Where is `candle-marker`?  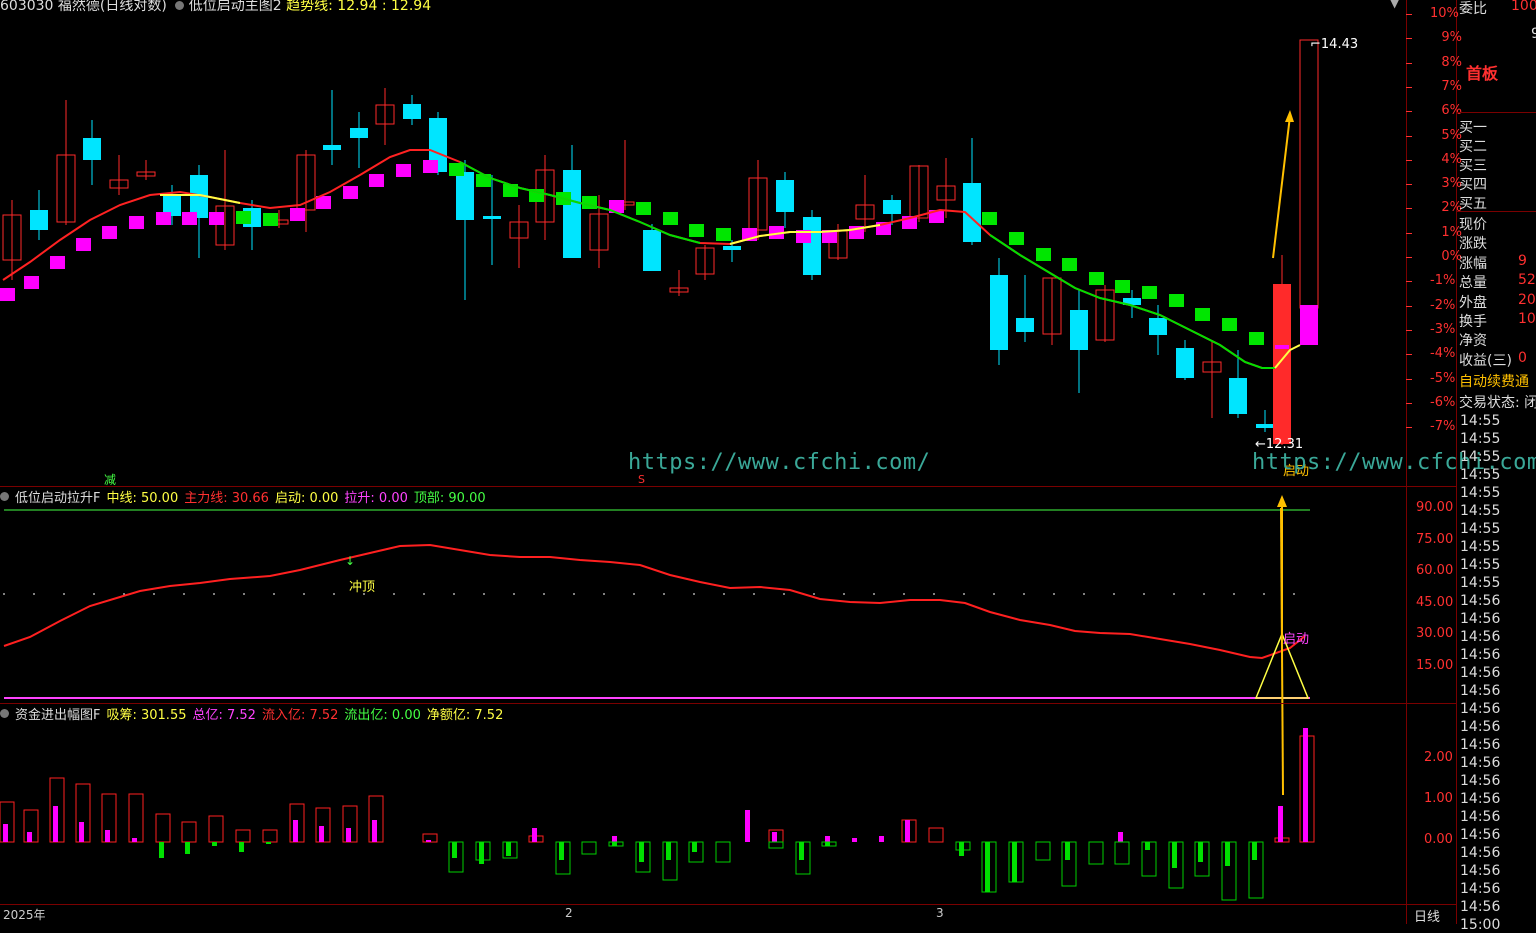 candle-marker is located at coordinates (1282, 347).